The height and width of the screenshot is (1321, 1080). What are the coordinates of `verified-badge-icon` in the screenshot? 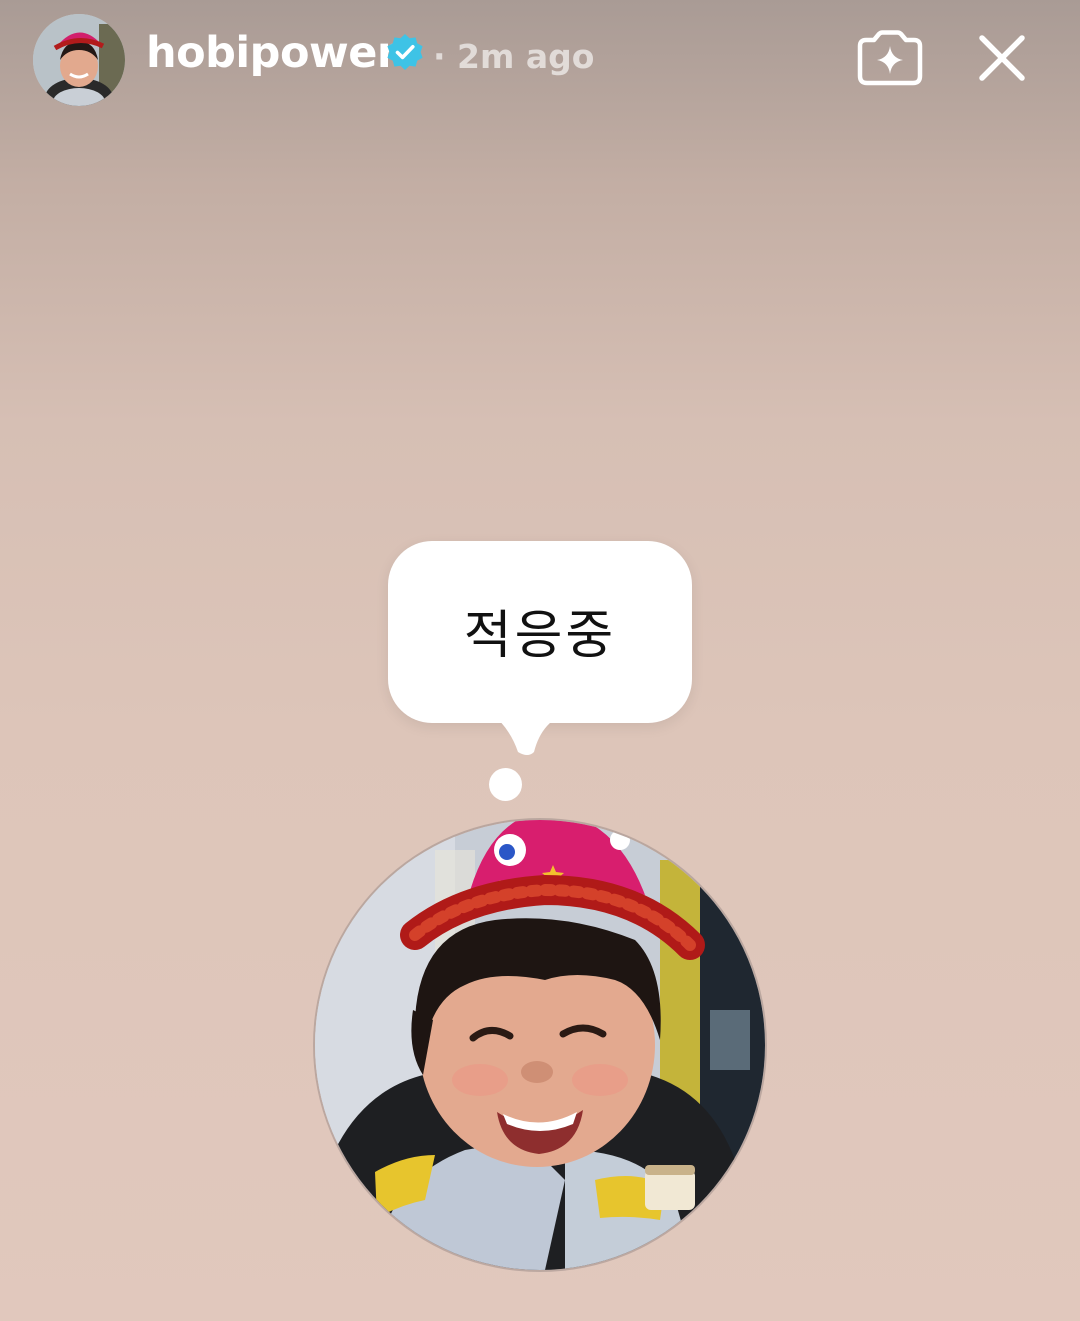 It's located at (405, 53).